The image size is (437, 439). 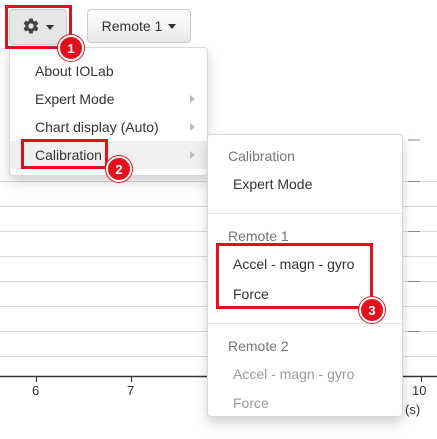 I want to click on submenu-header: Remote 1, so click(x=258, y=236).